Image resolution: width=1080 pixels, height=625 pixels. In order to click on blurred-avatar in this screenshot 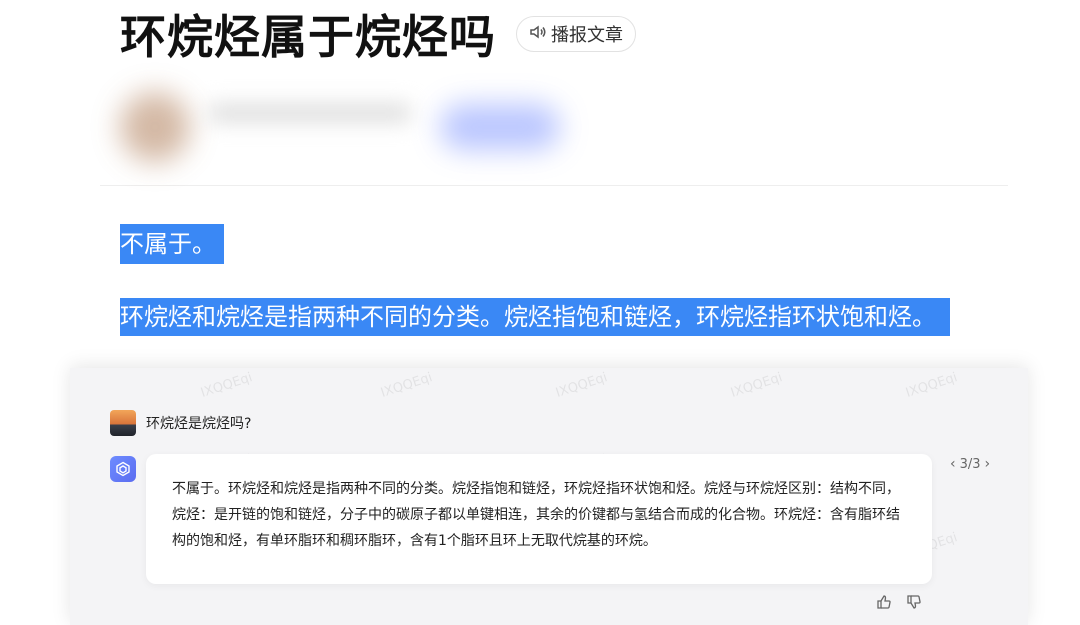, I will do `click(155, 127)`.